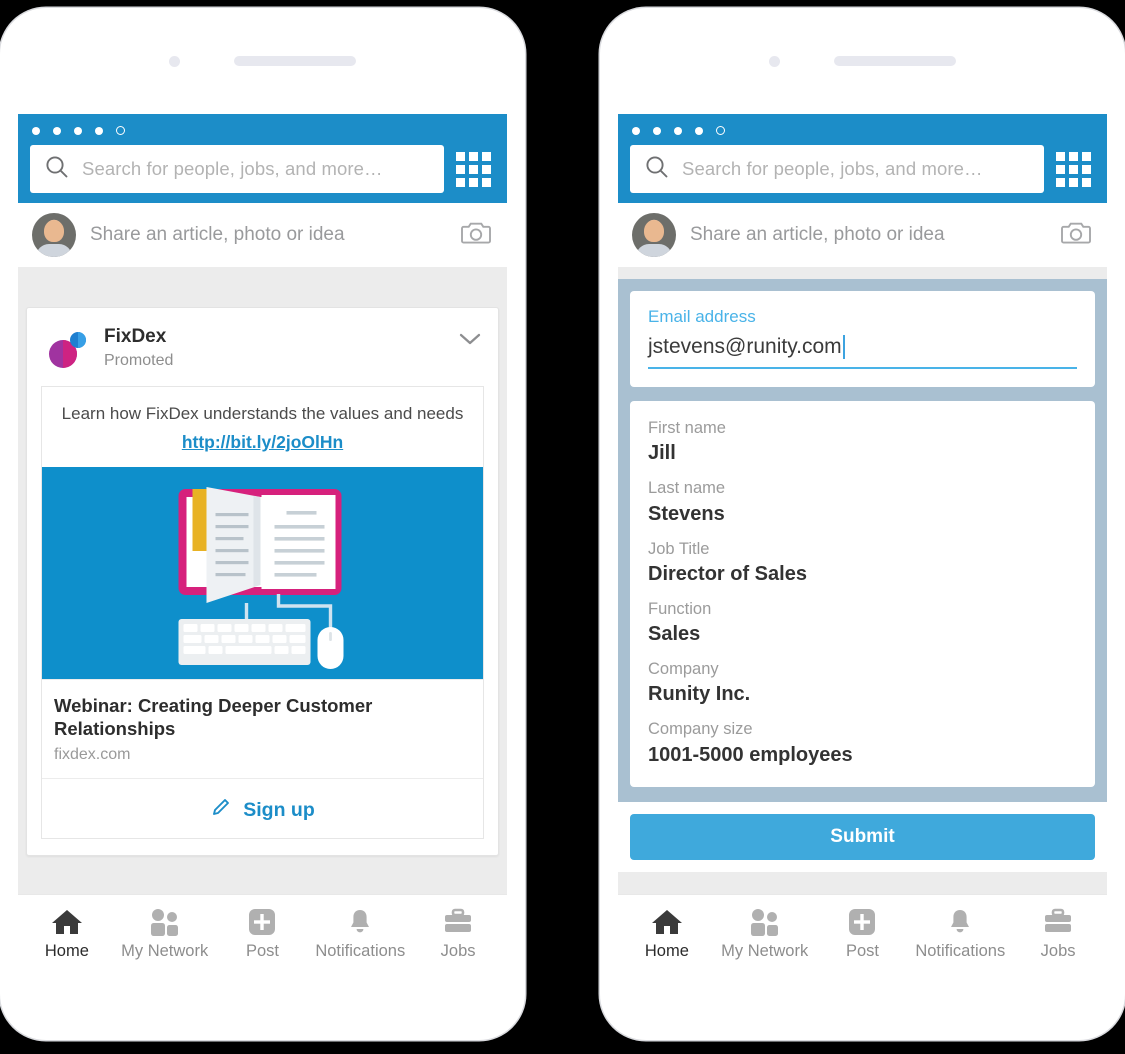 This screenshot has height=1054, width=1125. Describe the element at coordinates (720, 130) in the screenshot. I see `signal-dot-empty` at that location.